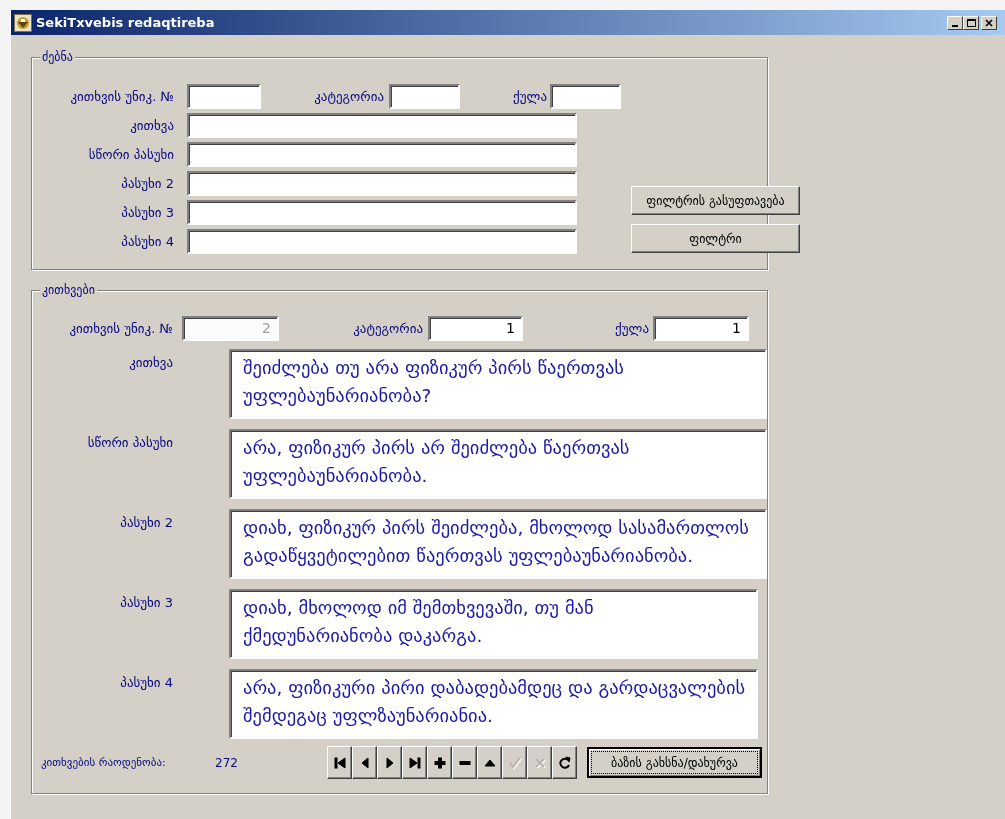 The image size is (1005, 819). I want to click on prior-record-button, so click(364, 762).